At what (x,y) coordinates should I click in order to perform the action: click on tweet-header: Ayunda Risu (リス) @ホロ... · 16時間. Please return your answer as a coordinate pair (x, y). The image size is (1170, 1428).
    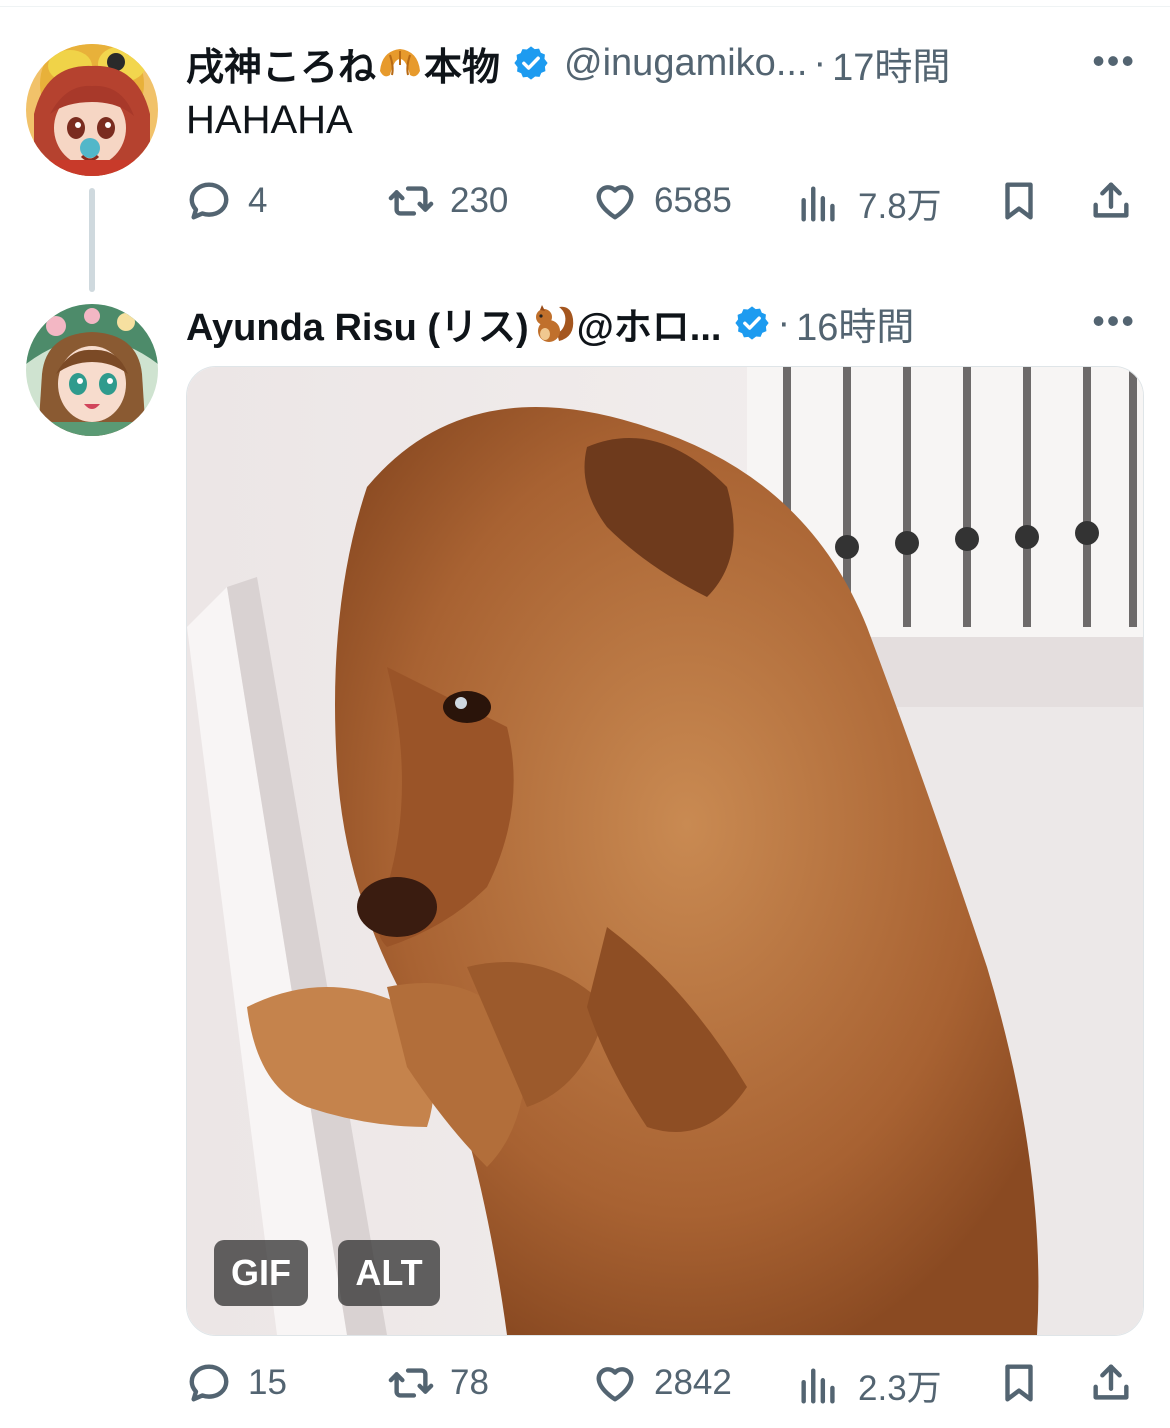
    Looking at the image, I should click on (550, 323).